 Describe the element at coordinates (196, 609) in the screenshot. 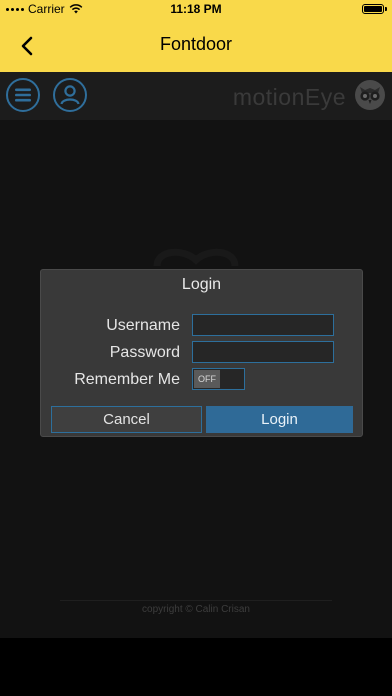

I see `copyright-text: copyright © Calin Crisan` at that location.